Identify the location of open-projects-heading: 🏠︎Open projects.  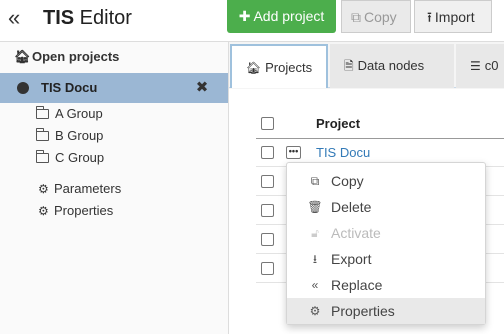
(114, 57).